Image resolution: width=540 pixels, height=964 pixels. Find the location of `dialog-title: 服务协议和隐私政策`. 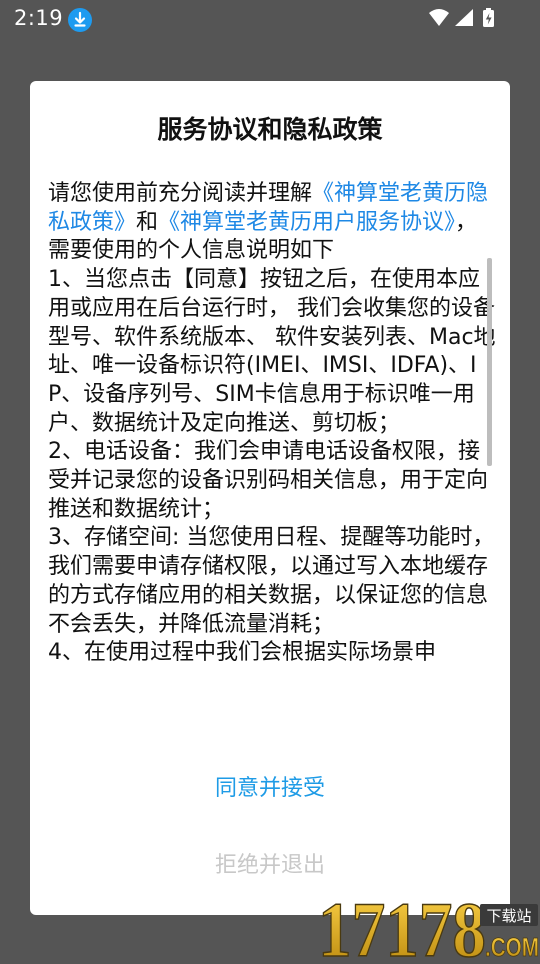

dialog-title: 服务协议和隐私政策 is located at coordinates (270, 129).